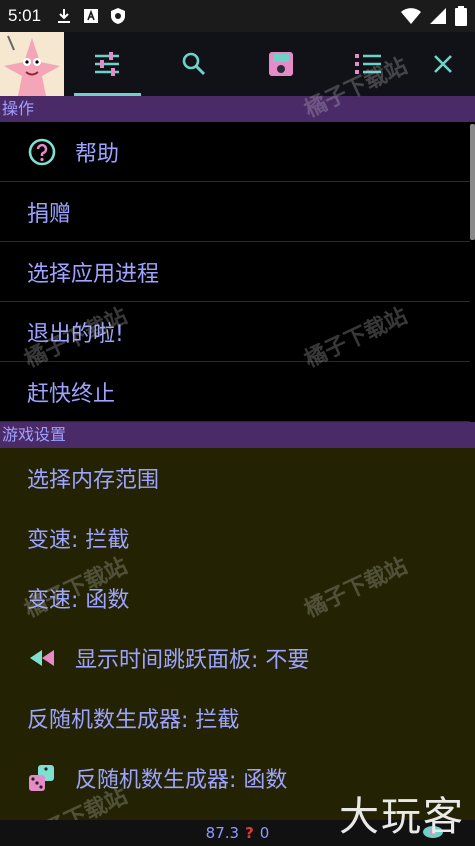 The height and width of the screenshot is (846, 475). I want to click on help-icon, so click(42, 152).